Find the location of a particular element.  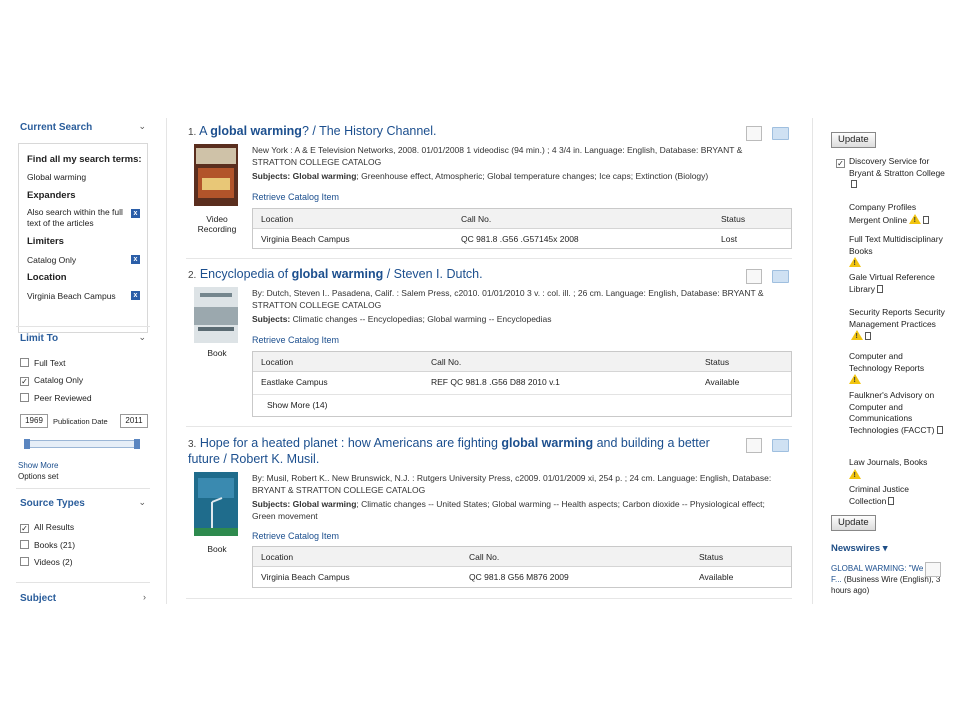

limit-full-text: Full Text is located at coordinates (43, 363).